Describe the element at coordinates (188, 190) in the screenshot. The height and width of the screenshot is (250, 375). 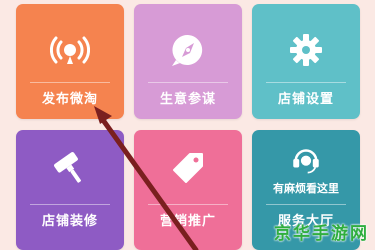
I see `tile-marketing: 营销推广` at that location.